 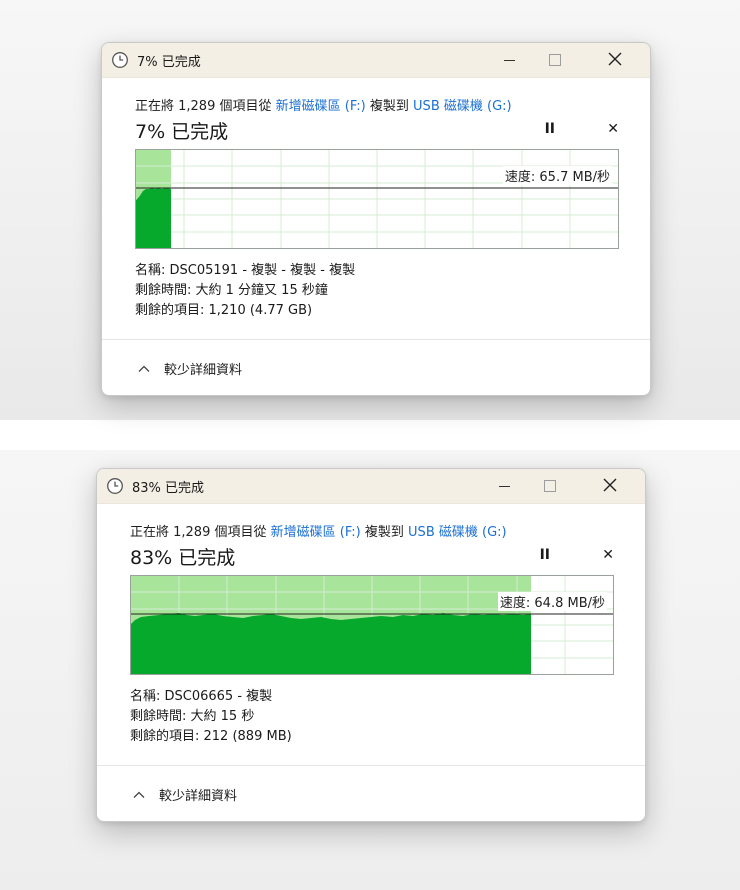 What do you see at coordinates (211, 736) in the screenshot?
I see `items-remaining: 剩餘的項目: 212 (889 MB)` at bounding box center [211, 736].